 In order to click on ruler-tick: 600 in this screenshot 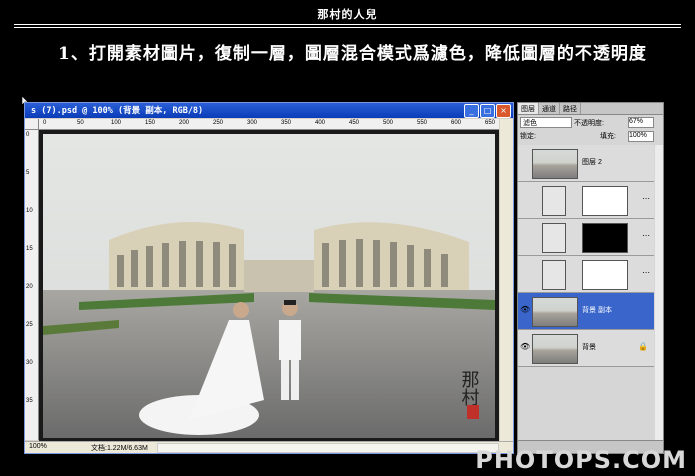, I will do `click(456, 123)`.